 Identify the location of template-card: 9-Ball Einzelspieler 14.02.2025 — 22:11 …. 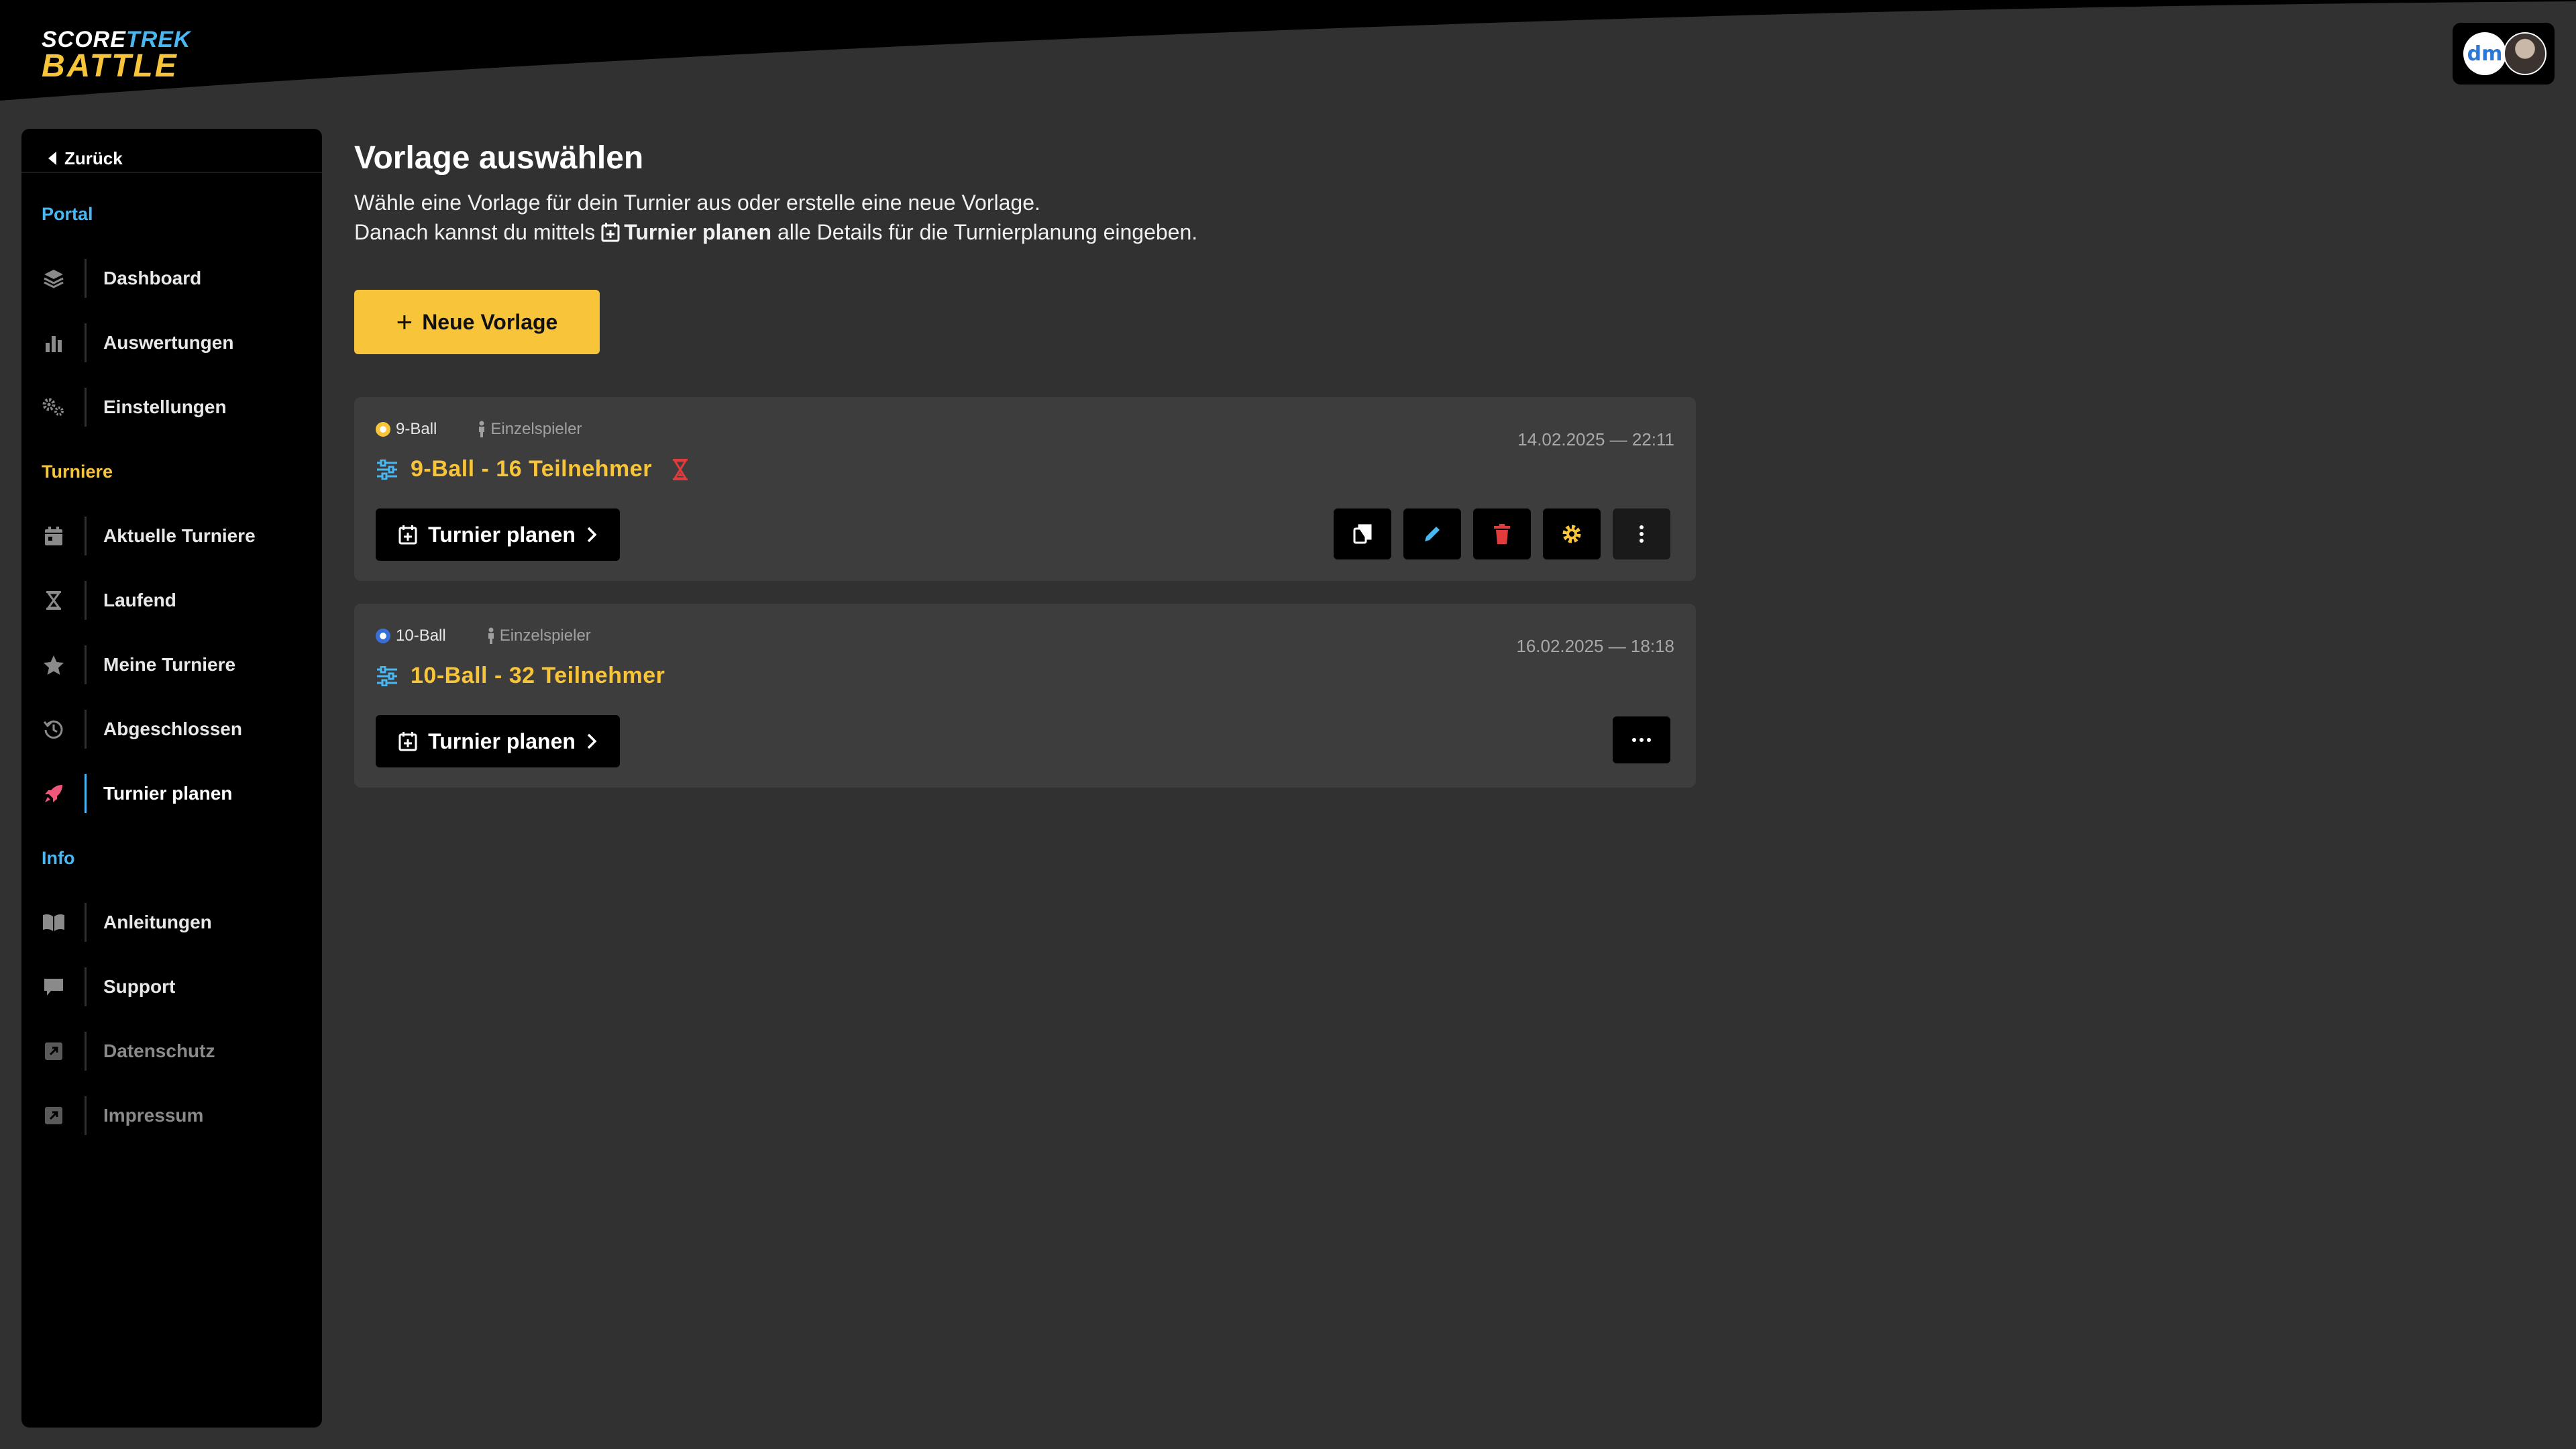
(1025, 489).